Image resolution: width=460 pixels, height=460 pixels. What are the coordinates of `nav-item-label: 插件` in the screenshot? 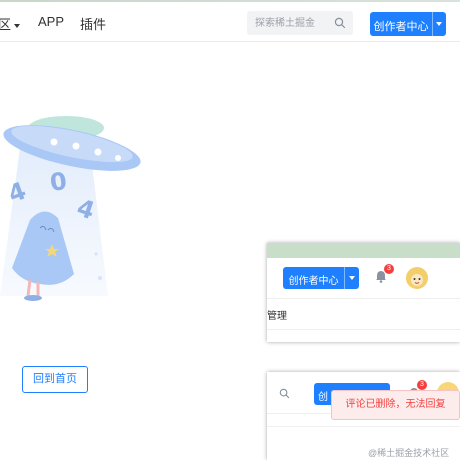 It's located at (93, 24).